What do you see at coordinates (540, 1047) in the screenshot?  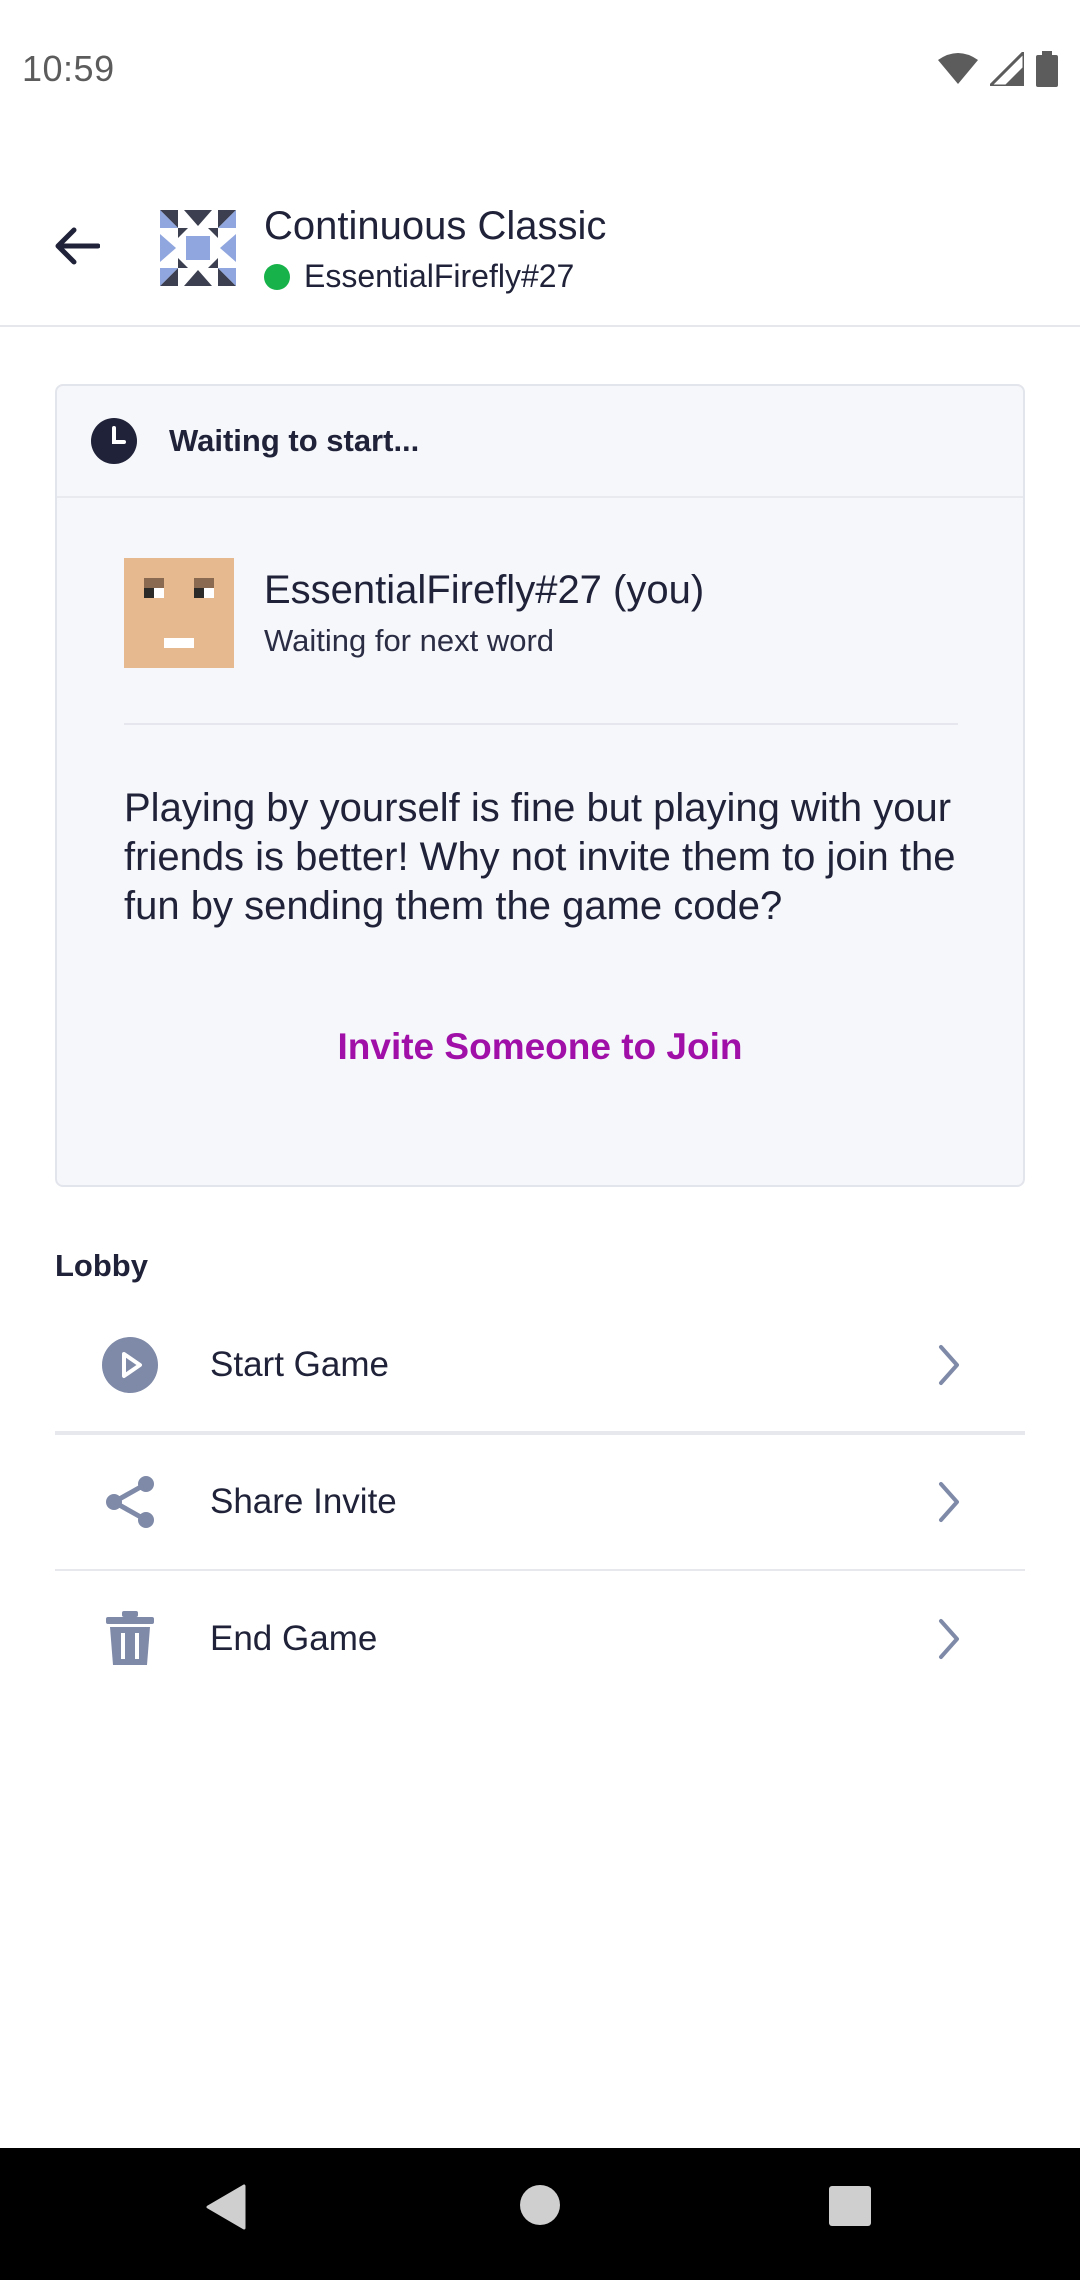 I see `invite-someone-button: Invite Someone to Join` at bounding box center [540, 1047].